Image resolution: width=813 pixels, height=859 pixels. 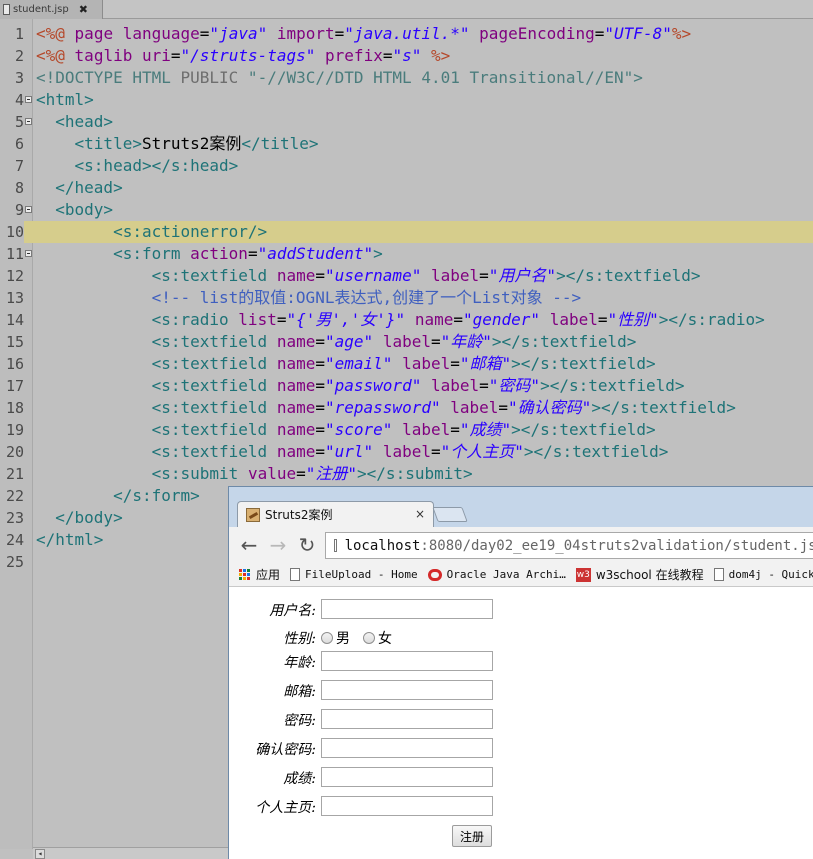 I want to click on code-token: "性别", so click(x=633, y=319).